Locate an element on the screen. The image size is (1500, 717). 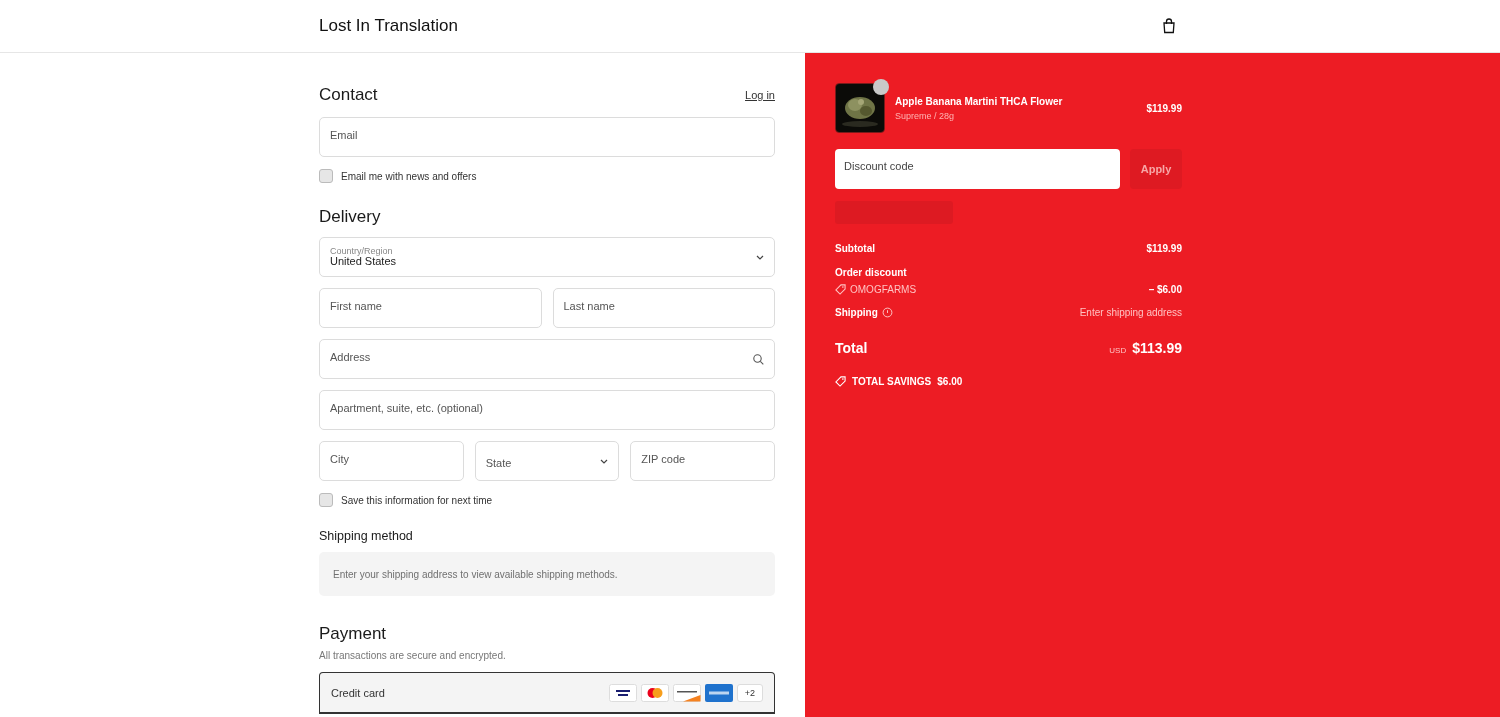
section-heading: Payment is located at coordinates (353, 634).